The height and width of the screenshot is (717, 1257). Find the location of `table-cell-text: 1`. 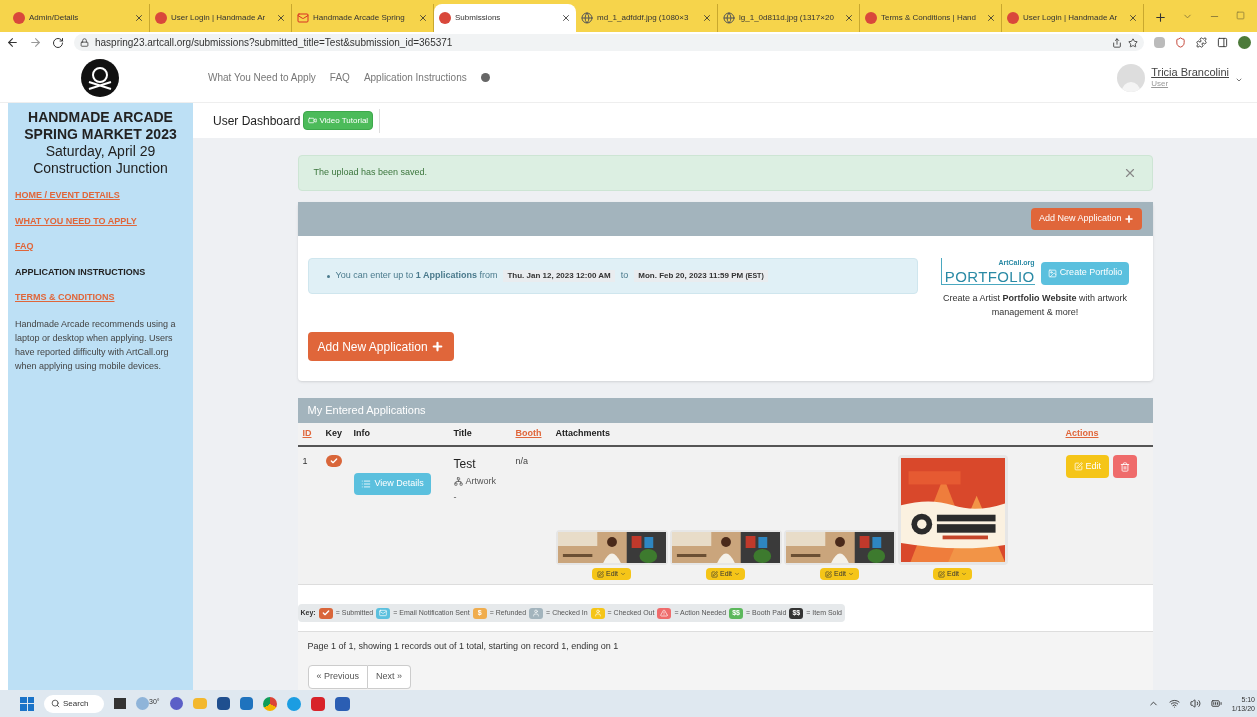

table-cell-text: 1 is located at coordinates (305, 461).